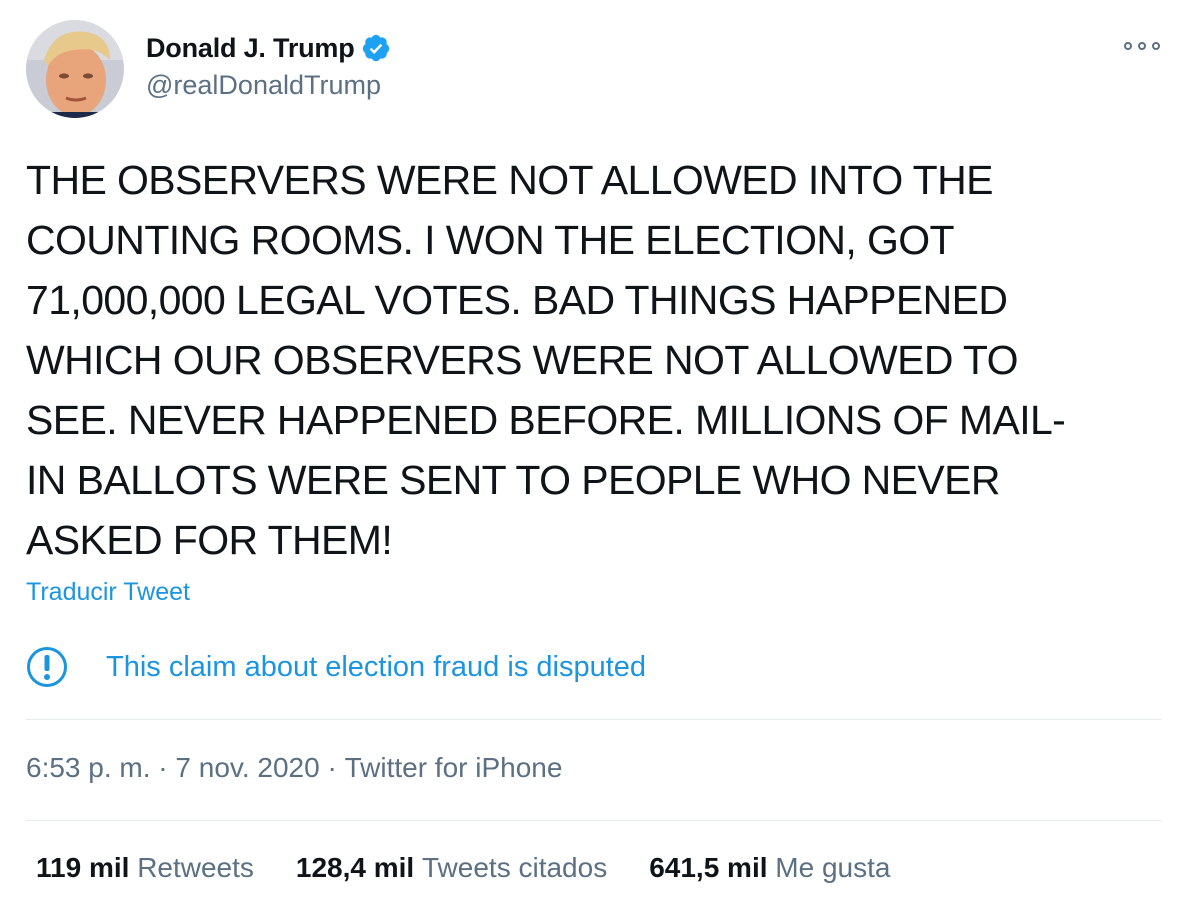  What do you see at coordinates (513, 480) in the screenshot?
I see `tweet-text-line: IN BALLOTS WERE SENT TO PEOPLE WHO NEVER` at bounding box center [513, 480].